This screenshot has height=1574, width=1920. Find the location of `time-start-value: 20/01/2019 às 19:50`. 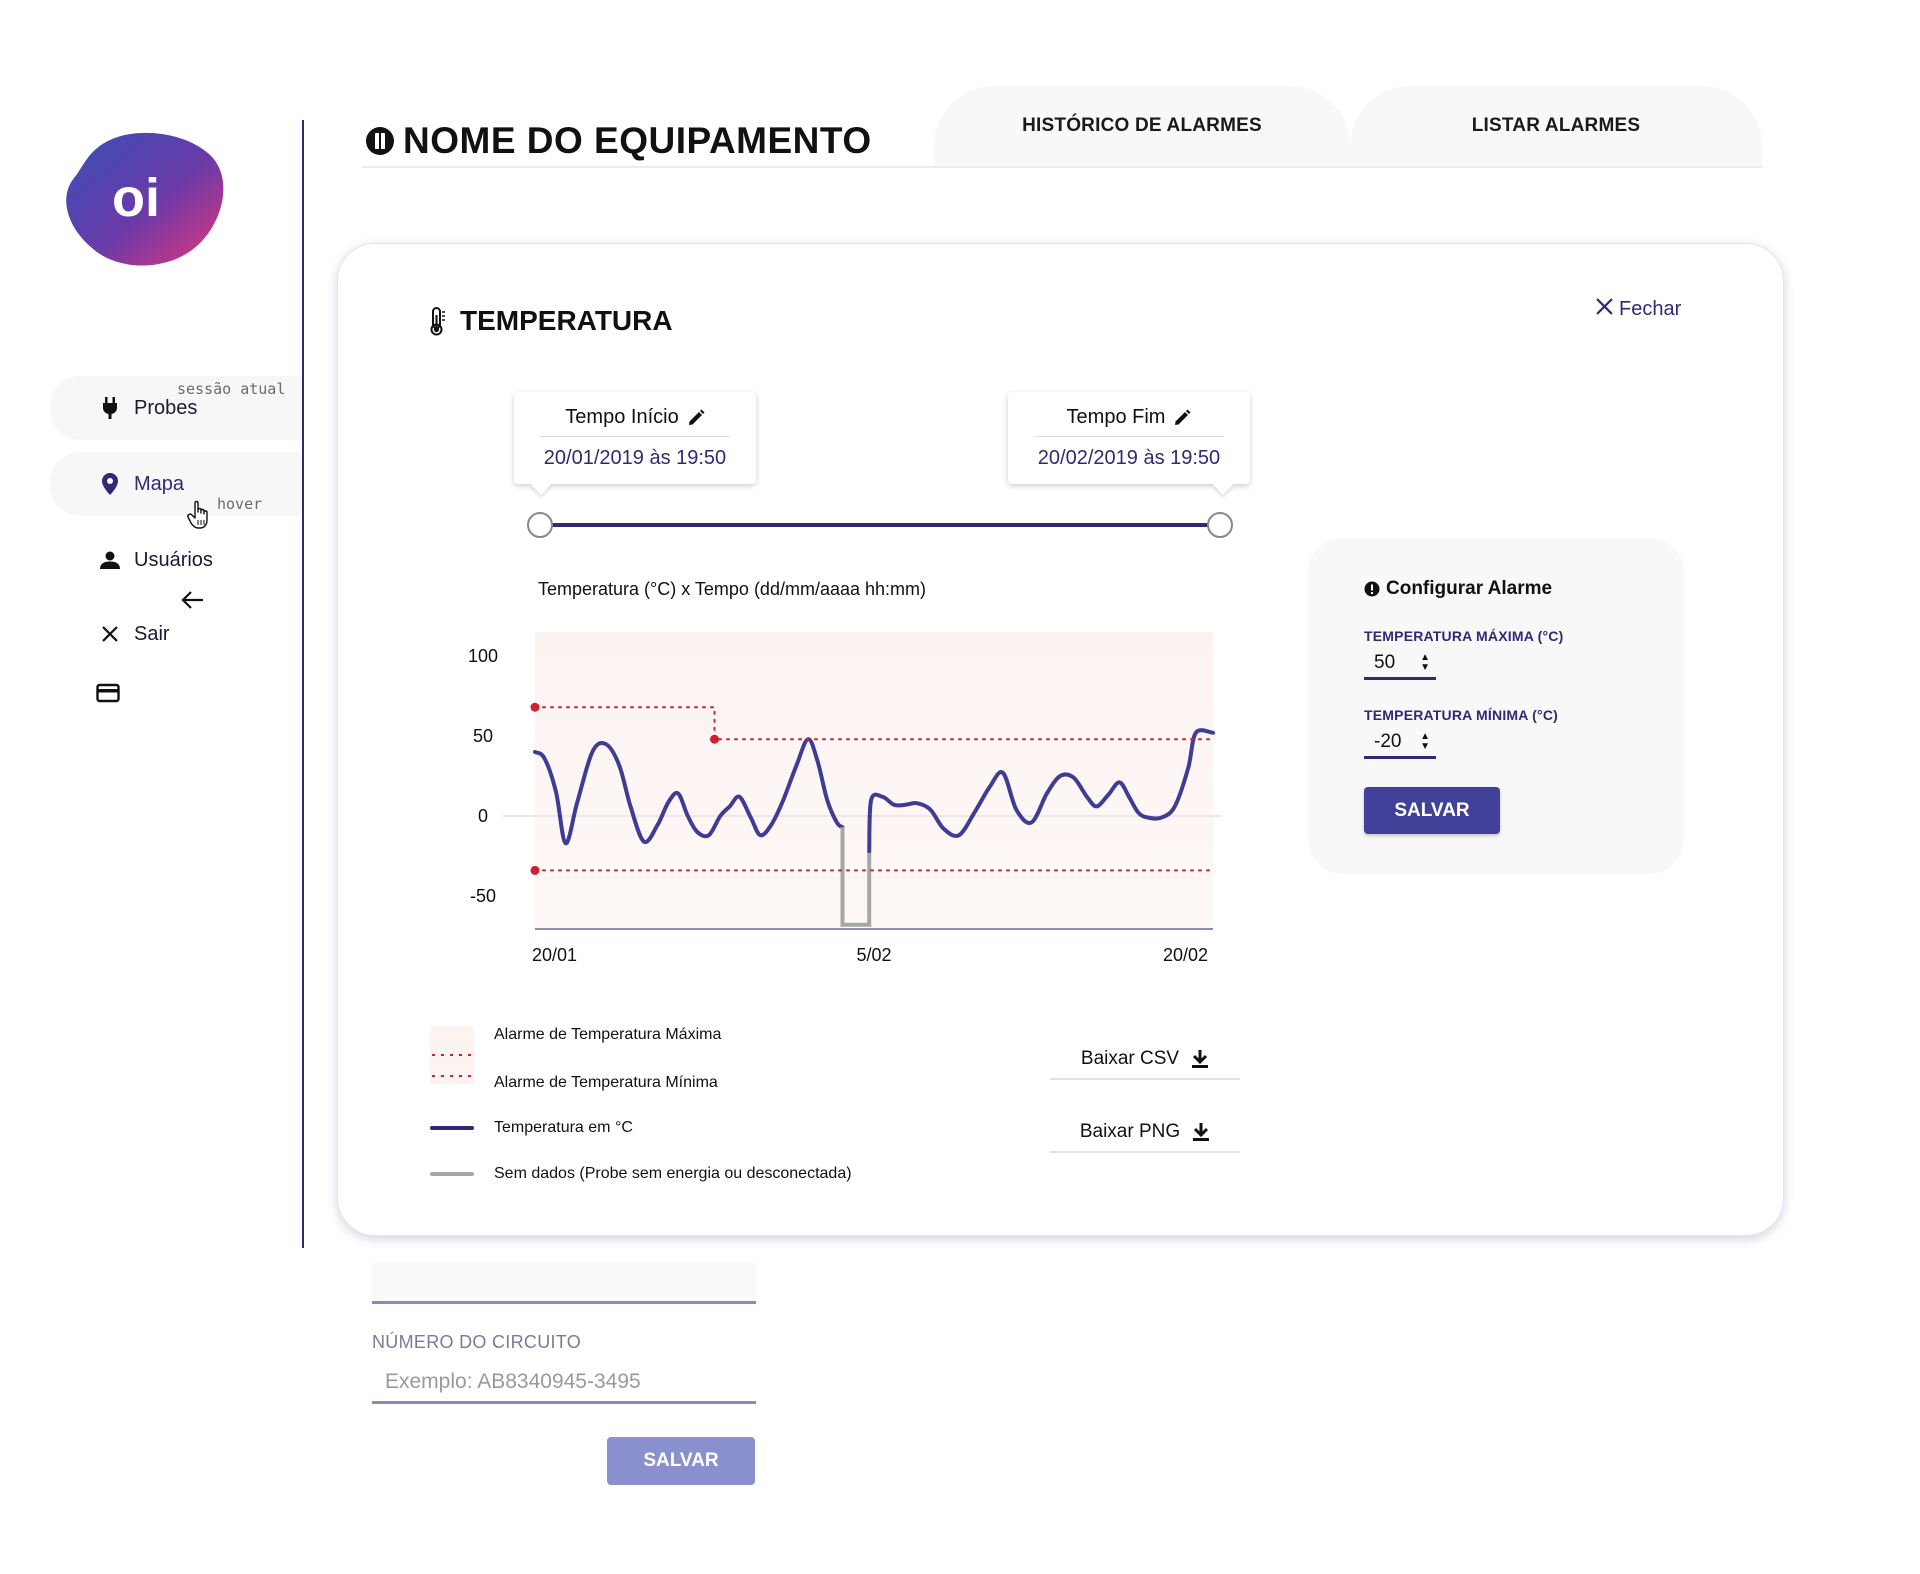

time-start-value: 20/01/2019 às 19:50 is located at coordinates (635, 458).